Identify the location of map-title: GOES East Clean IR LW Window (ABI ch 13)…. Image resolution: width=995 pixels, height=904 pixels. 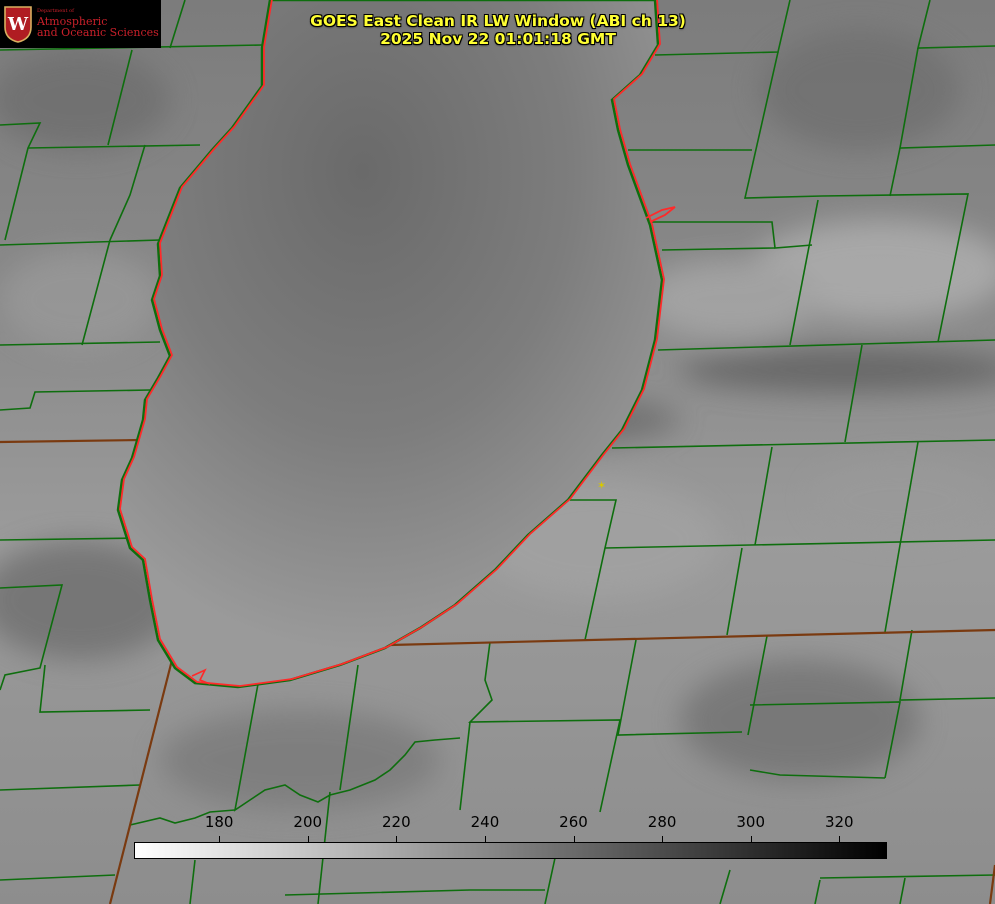
(498, 30).